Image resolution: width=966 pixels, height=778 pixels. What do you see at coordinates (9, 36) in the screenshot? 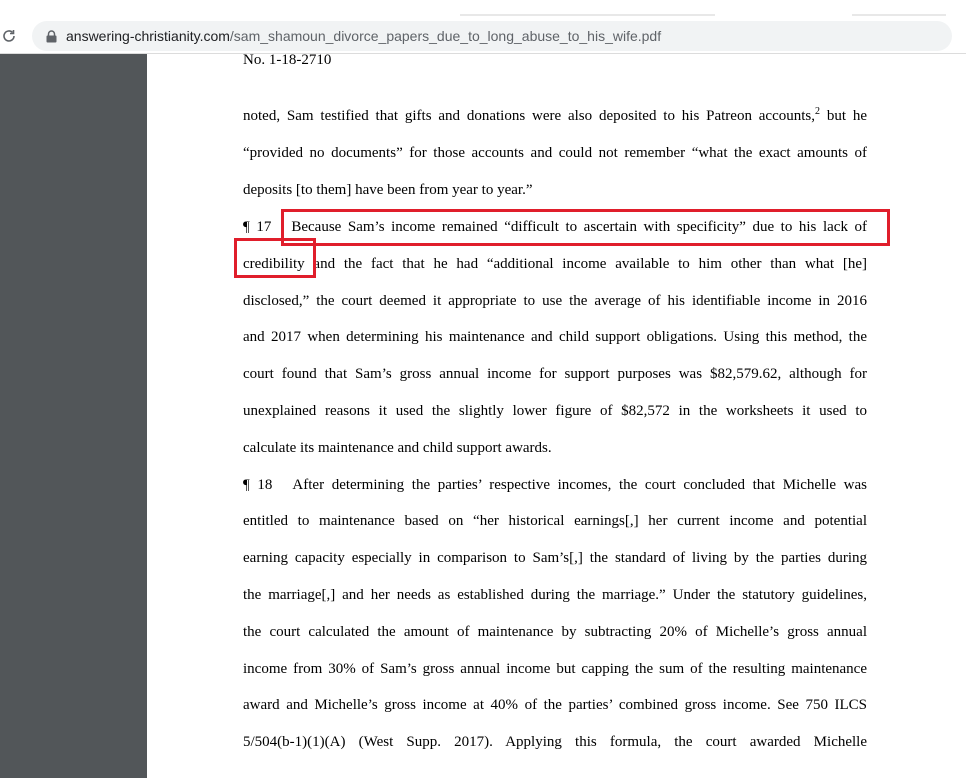
I see `reload-icon` at bounding box center [9, 36].